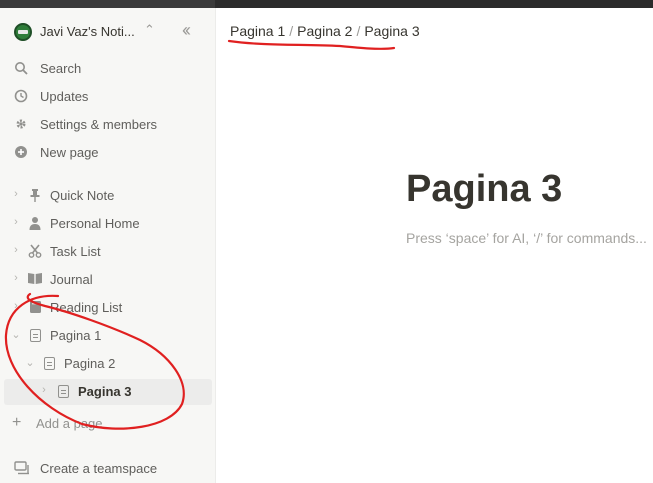 Image resolution: width=653 pixels, height=483 pixels. What do you see at coordinates (69, 152) in the screenshot?
I see `nav-new-page-label: New page` at bounding box center [69, 152].